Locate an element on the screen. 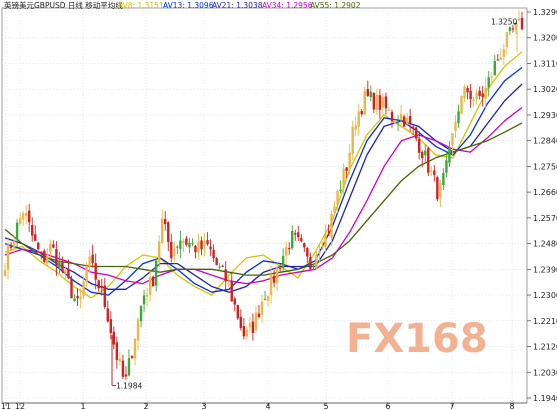  y-tick-label: 1.3200 is located at coordinates (545, 38).